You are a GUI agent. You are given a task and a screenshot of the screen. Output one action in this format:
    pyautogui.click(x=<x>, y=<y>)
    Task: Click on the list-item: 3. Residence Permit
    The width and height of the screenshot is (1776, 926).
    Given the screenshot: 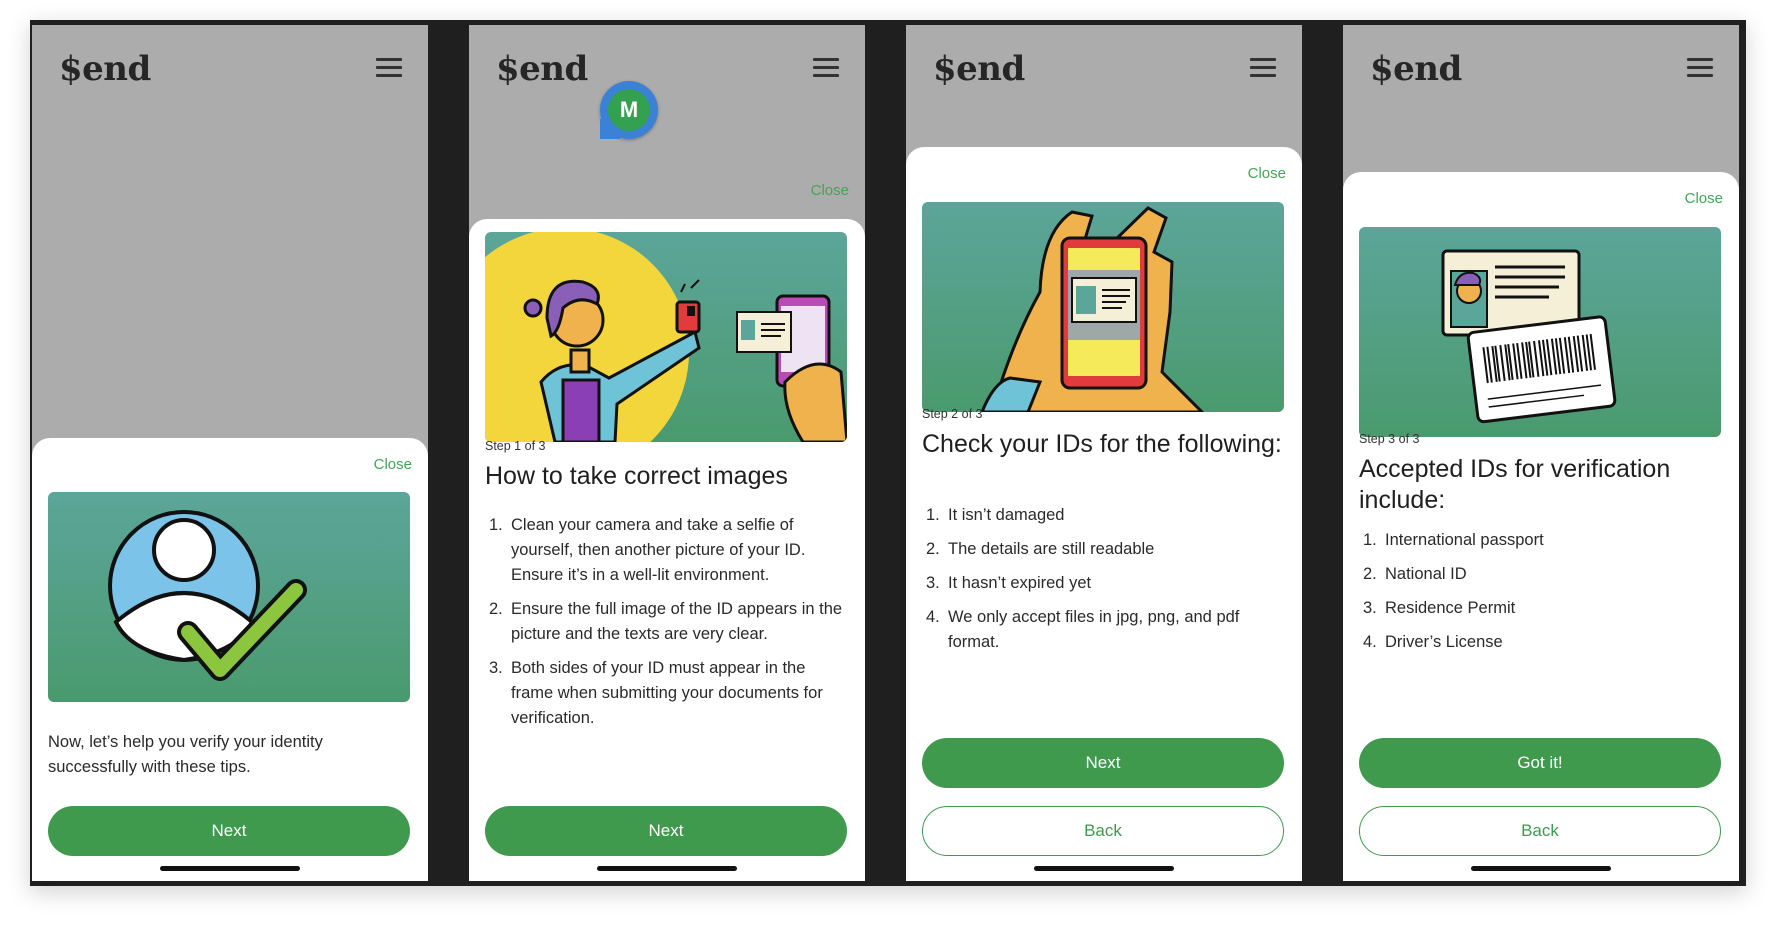 What is the action you would take?
    pyautogui.click(x=1439, y=608)
    